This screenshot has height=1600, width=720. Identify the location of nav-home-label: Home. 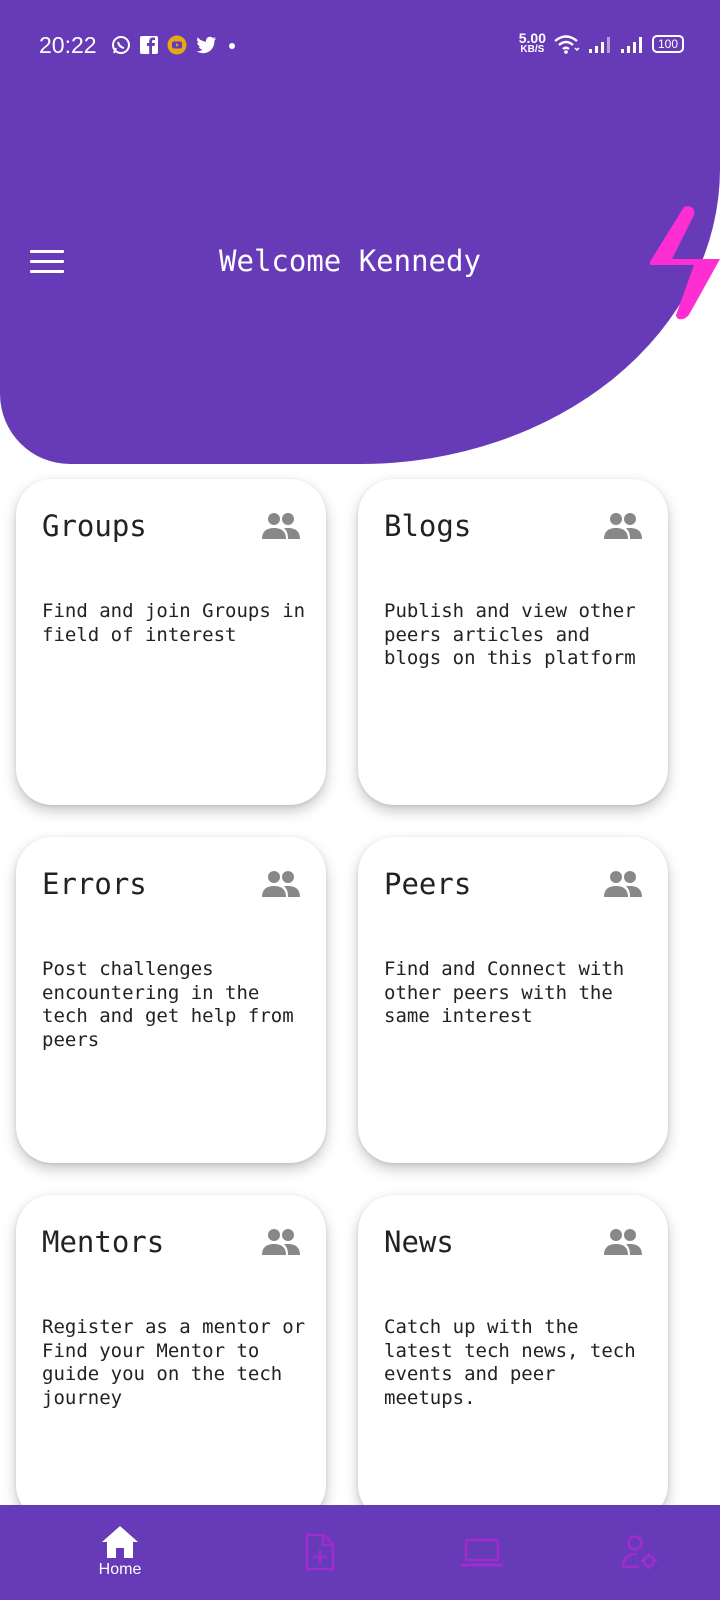
(120, 1569).